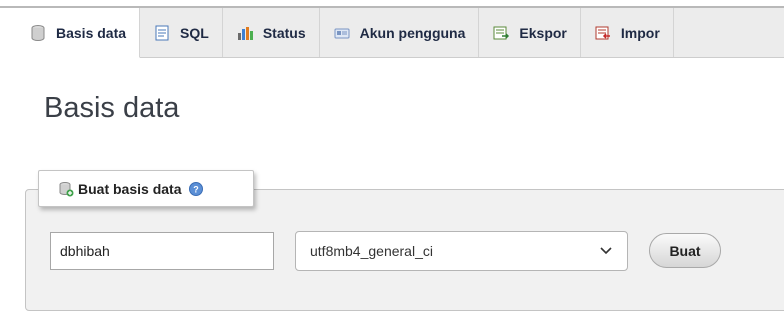 The width and height of the screenshot is (784, 311). Describe the element at coordinates (371, 251) in the screenshot. I see `collation-selected: utf8mb4_general_ci` at that location.